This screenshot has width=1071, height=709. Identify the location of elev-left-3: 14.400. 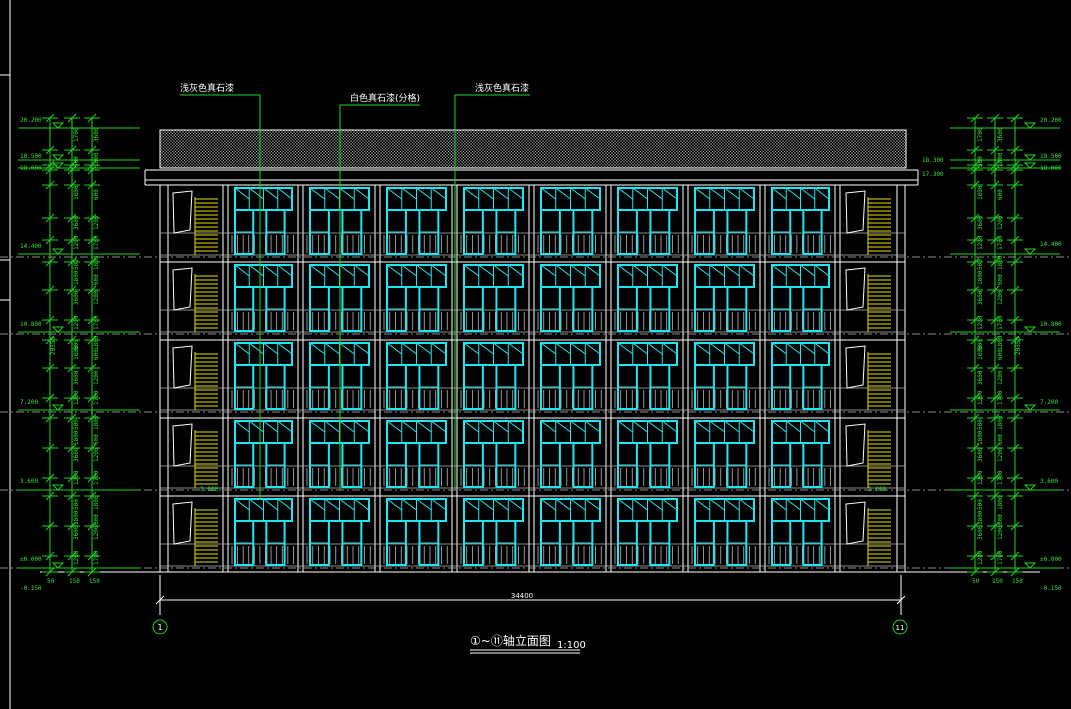
(31, 246).